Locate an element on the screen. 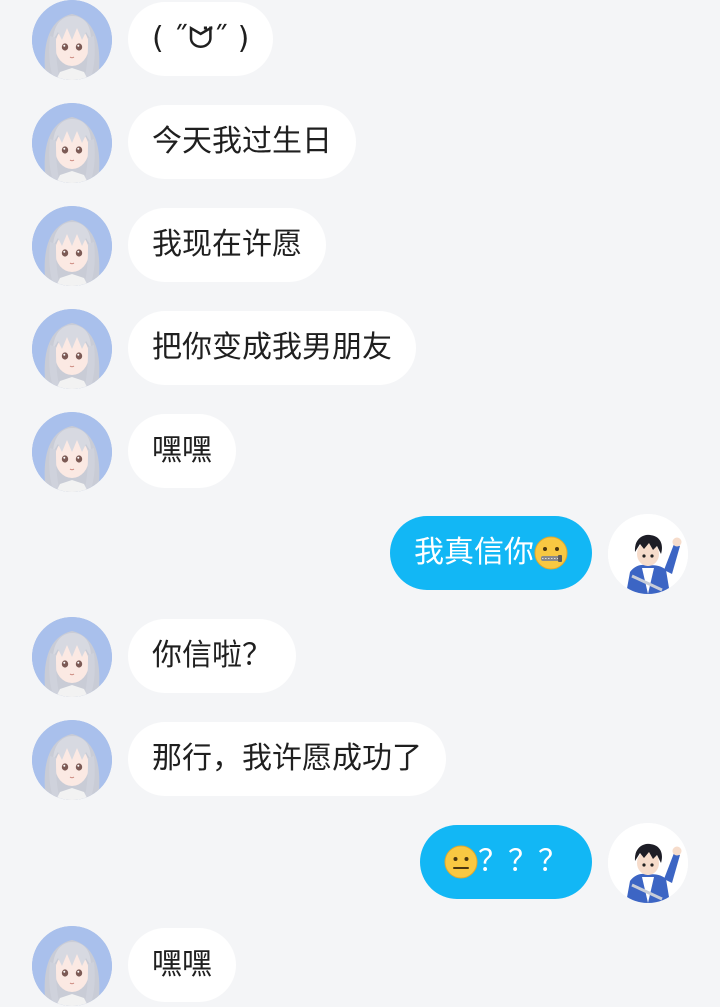 This screenshot has height=1007, width=720. message-bubble: ( ˝ᗢ̈˝ ) is located at coordinates (201, 39).